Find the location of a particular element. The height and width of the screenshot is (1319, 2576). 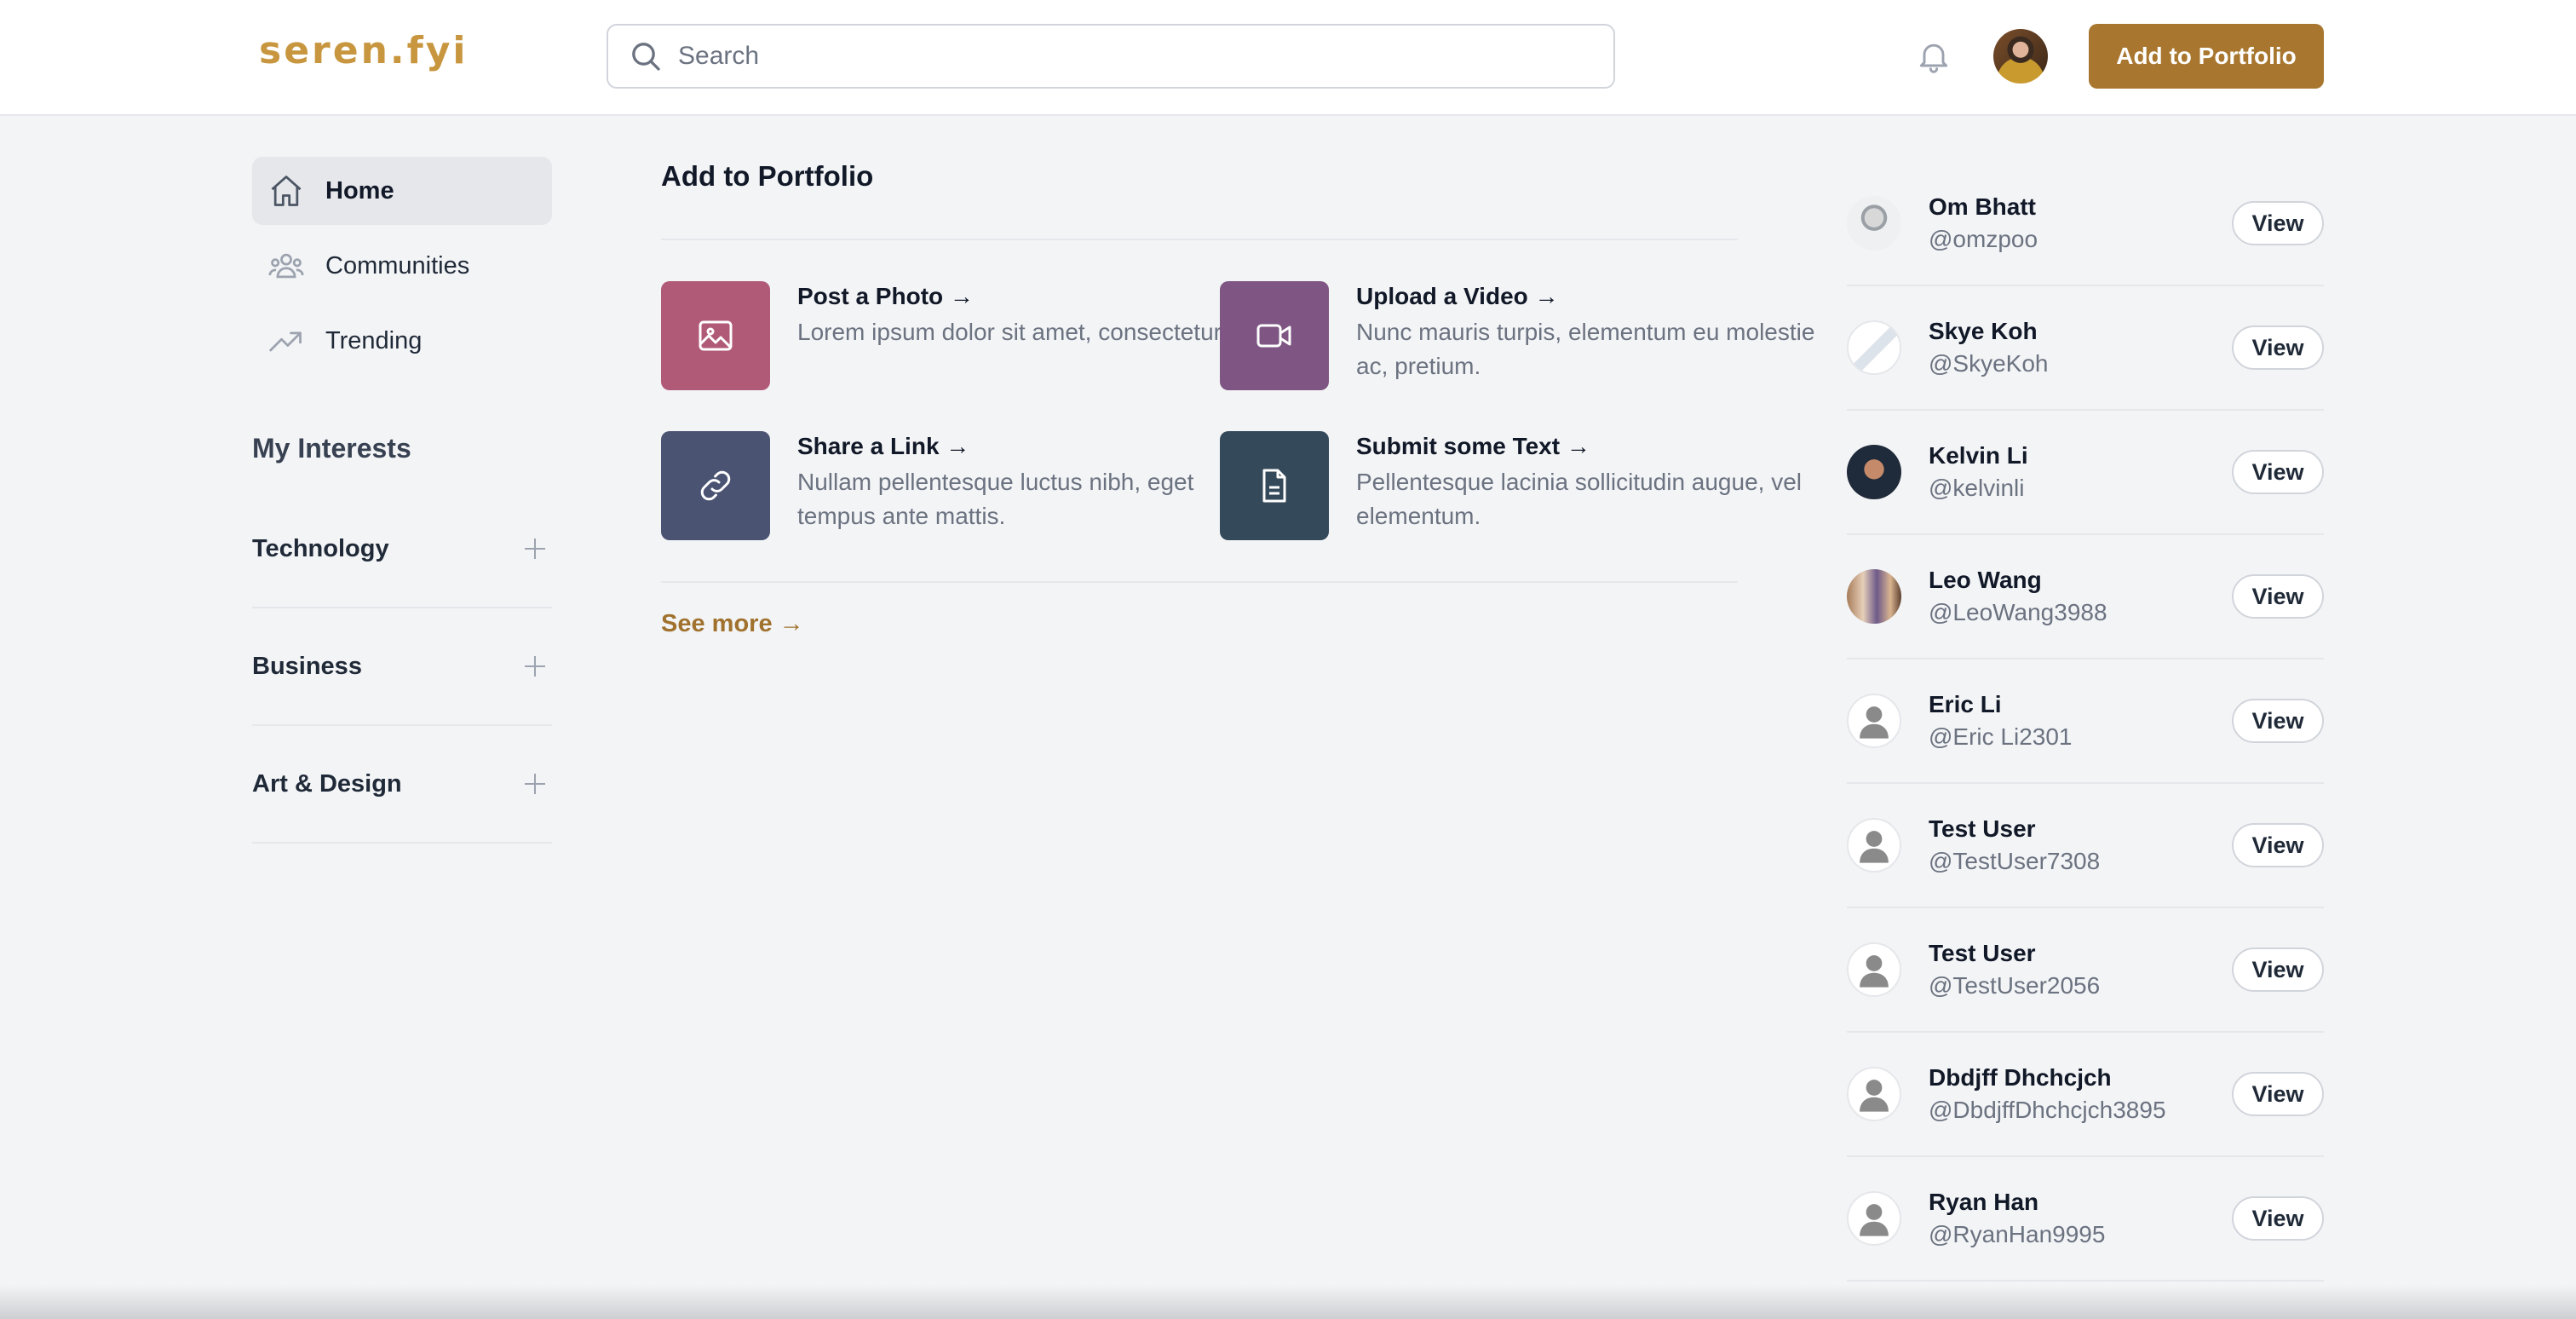

user-name: Skye Koh is located at coordinates (1983, 331).